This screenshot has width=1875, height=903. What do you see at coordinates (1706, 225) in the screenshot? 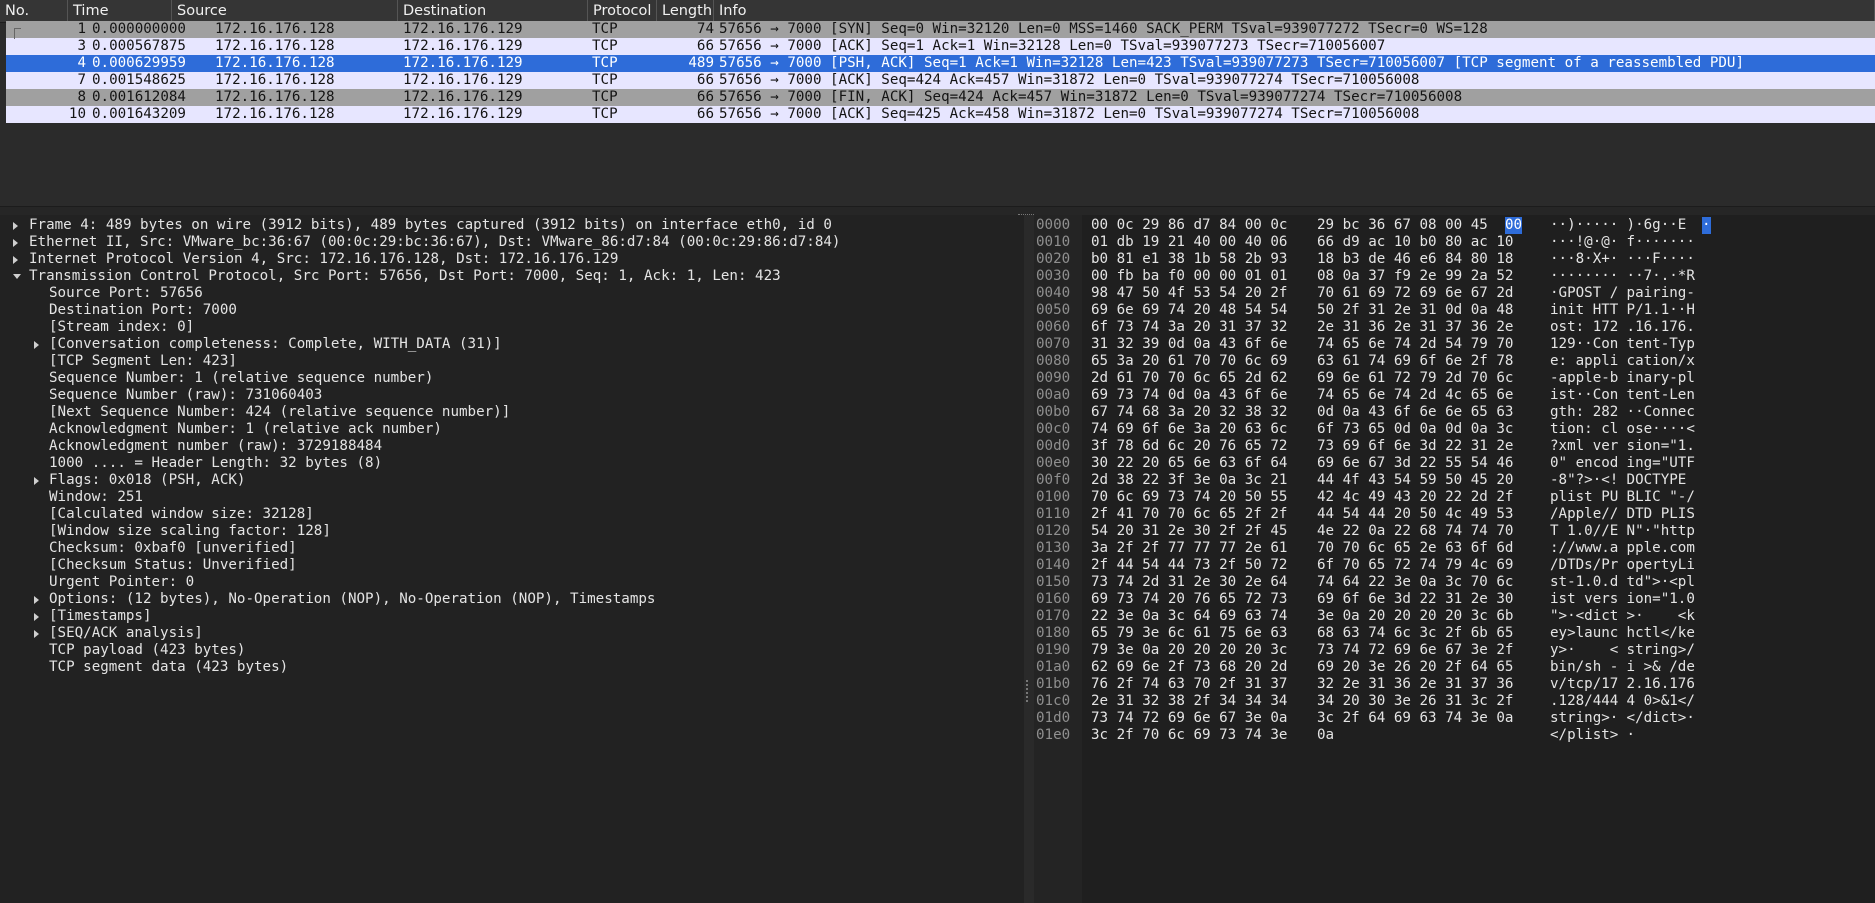
I see `ascii-byte-selected: ·` at bounding box center [1706, 225].